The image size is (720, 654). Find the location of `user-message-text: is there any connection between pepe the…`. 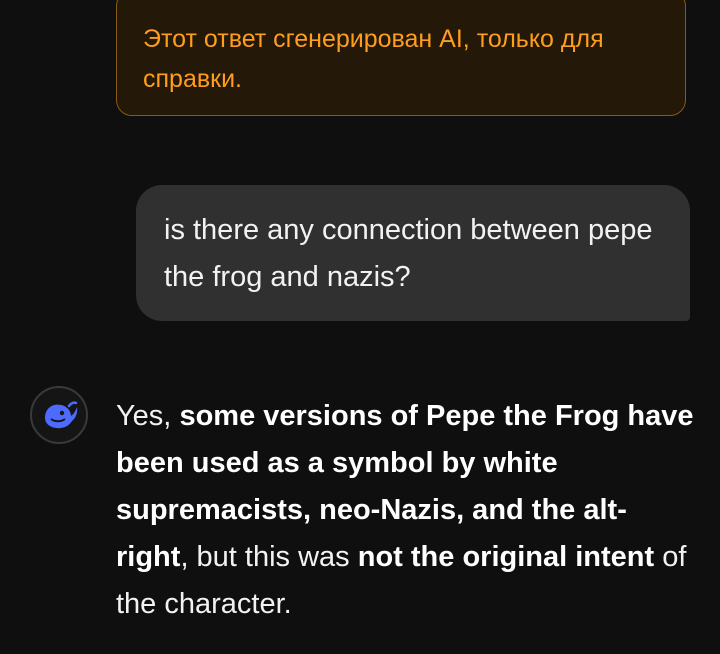

user-message-text: is there any connection between pepe the… is located at coordinates (408, 253).